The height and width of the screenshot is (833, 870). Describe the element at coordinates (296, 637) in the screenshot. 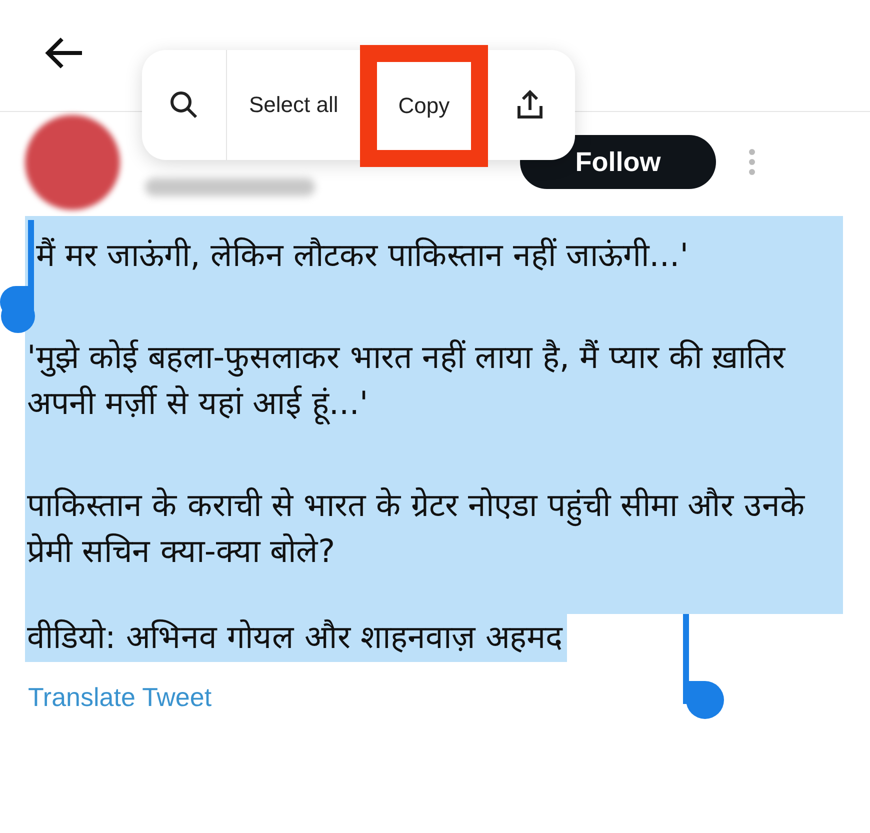

I see `tweet-text: वीडियो: अभिनव गोयल और शाहनवाज़ अहमद` at that location.